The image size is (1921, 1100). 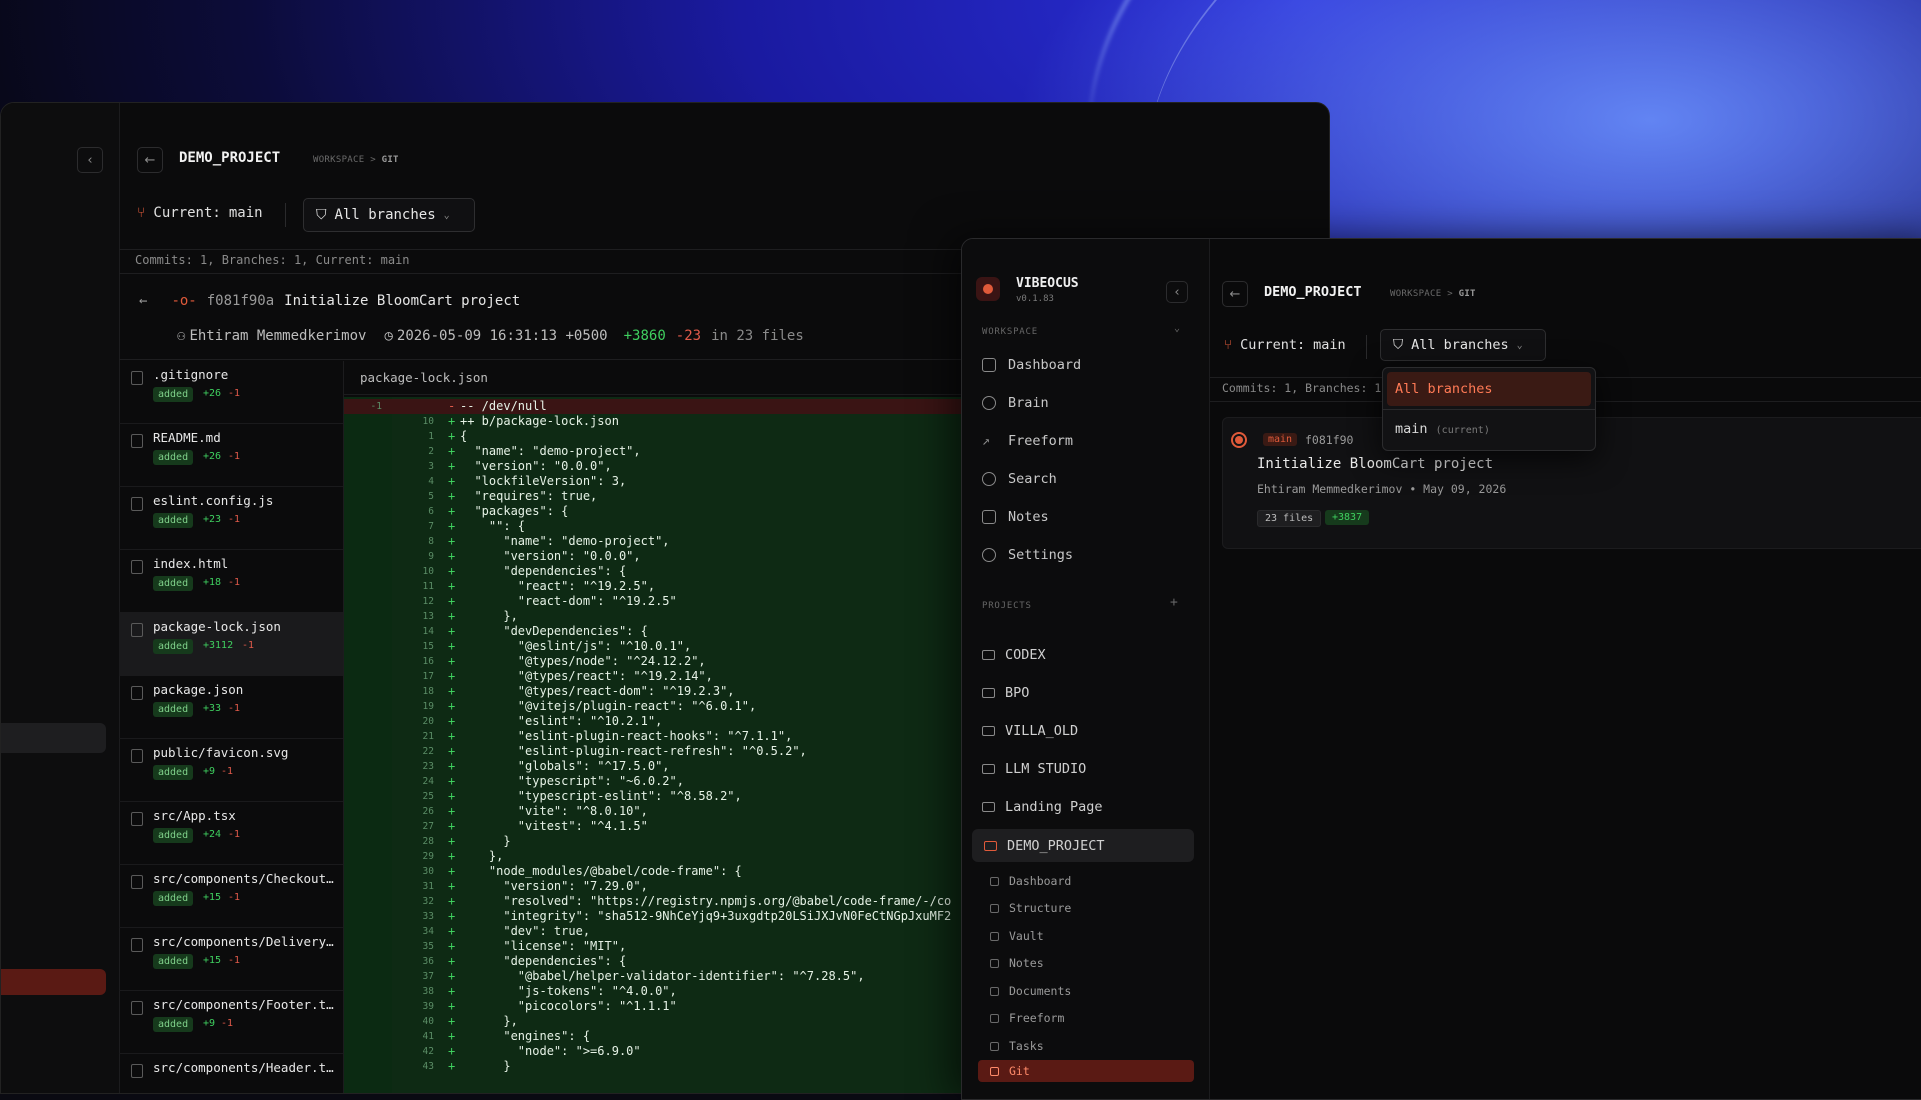 What do you see at coordinates (1047, 283) in the screenshot?
I see `app-name: VIBEOCUS` at bounding box center [1047, 283].